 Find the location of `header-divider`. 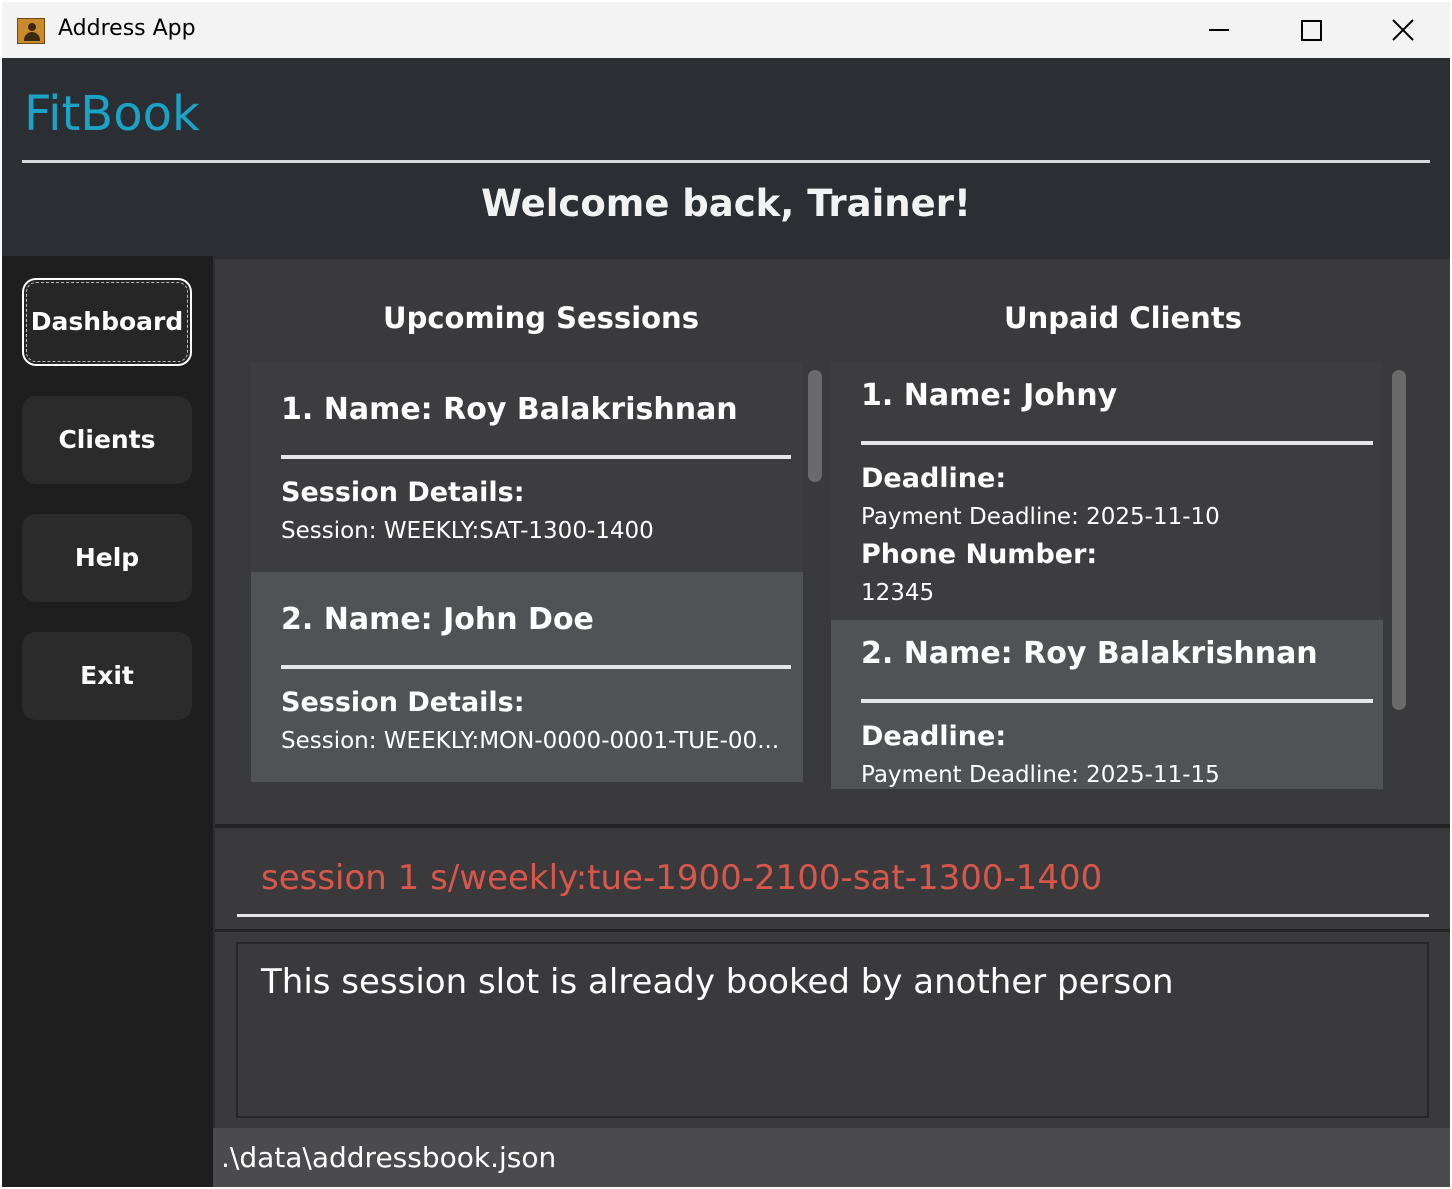

header-divider is located at coordinates (726, 161).